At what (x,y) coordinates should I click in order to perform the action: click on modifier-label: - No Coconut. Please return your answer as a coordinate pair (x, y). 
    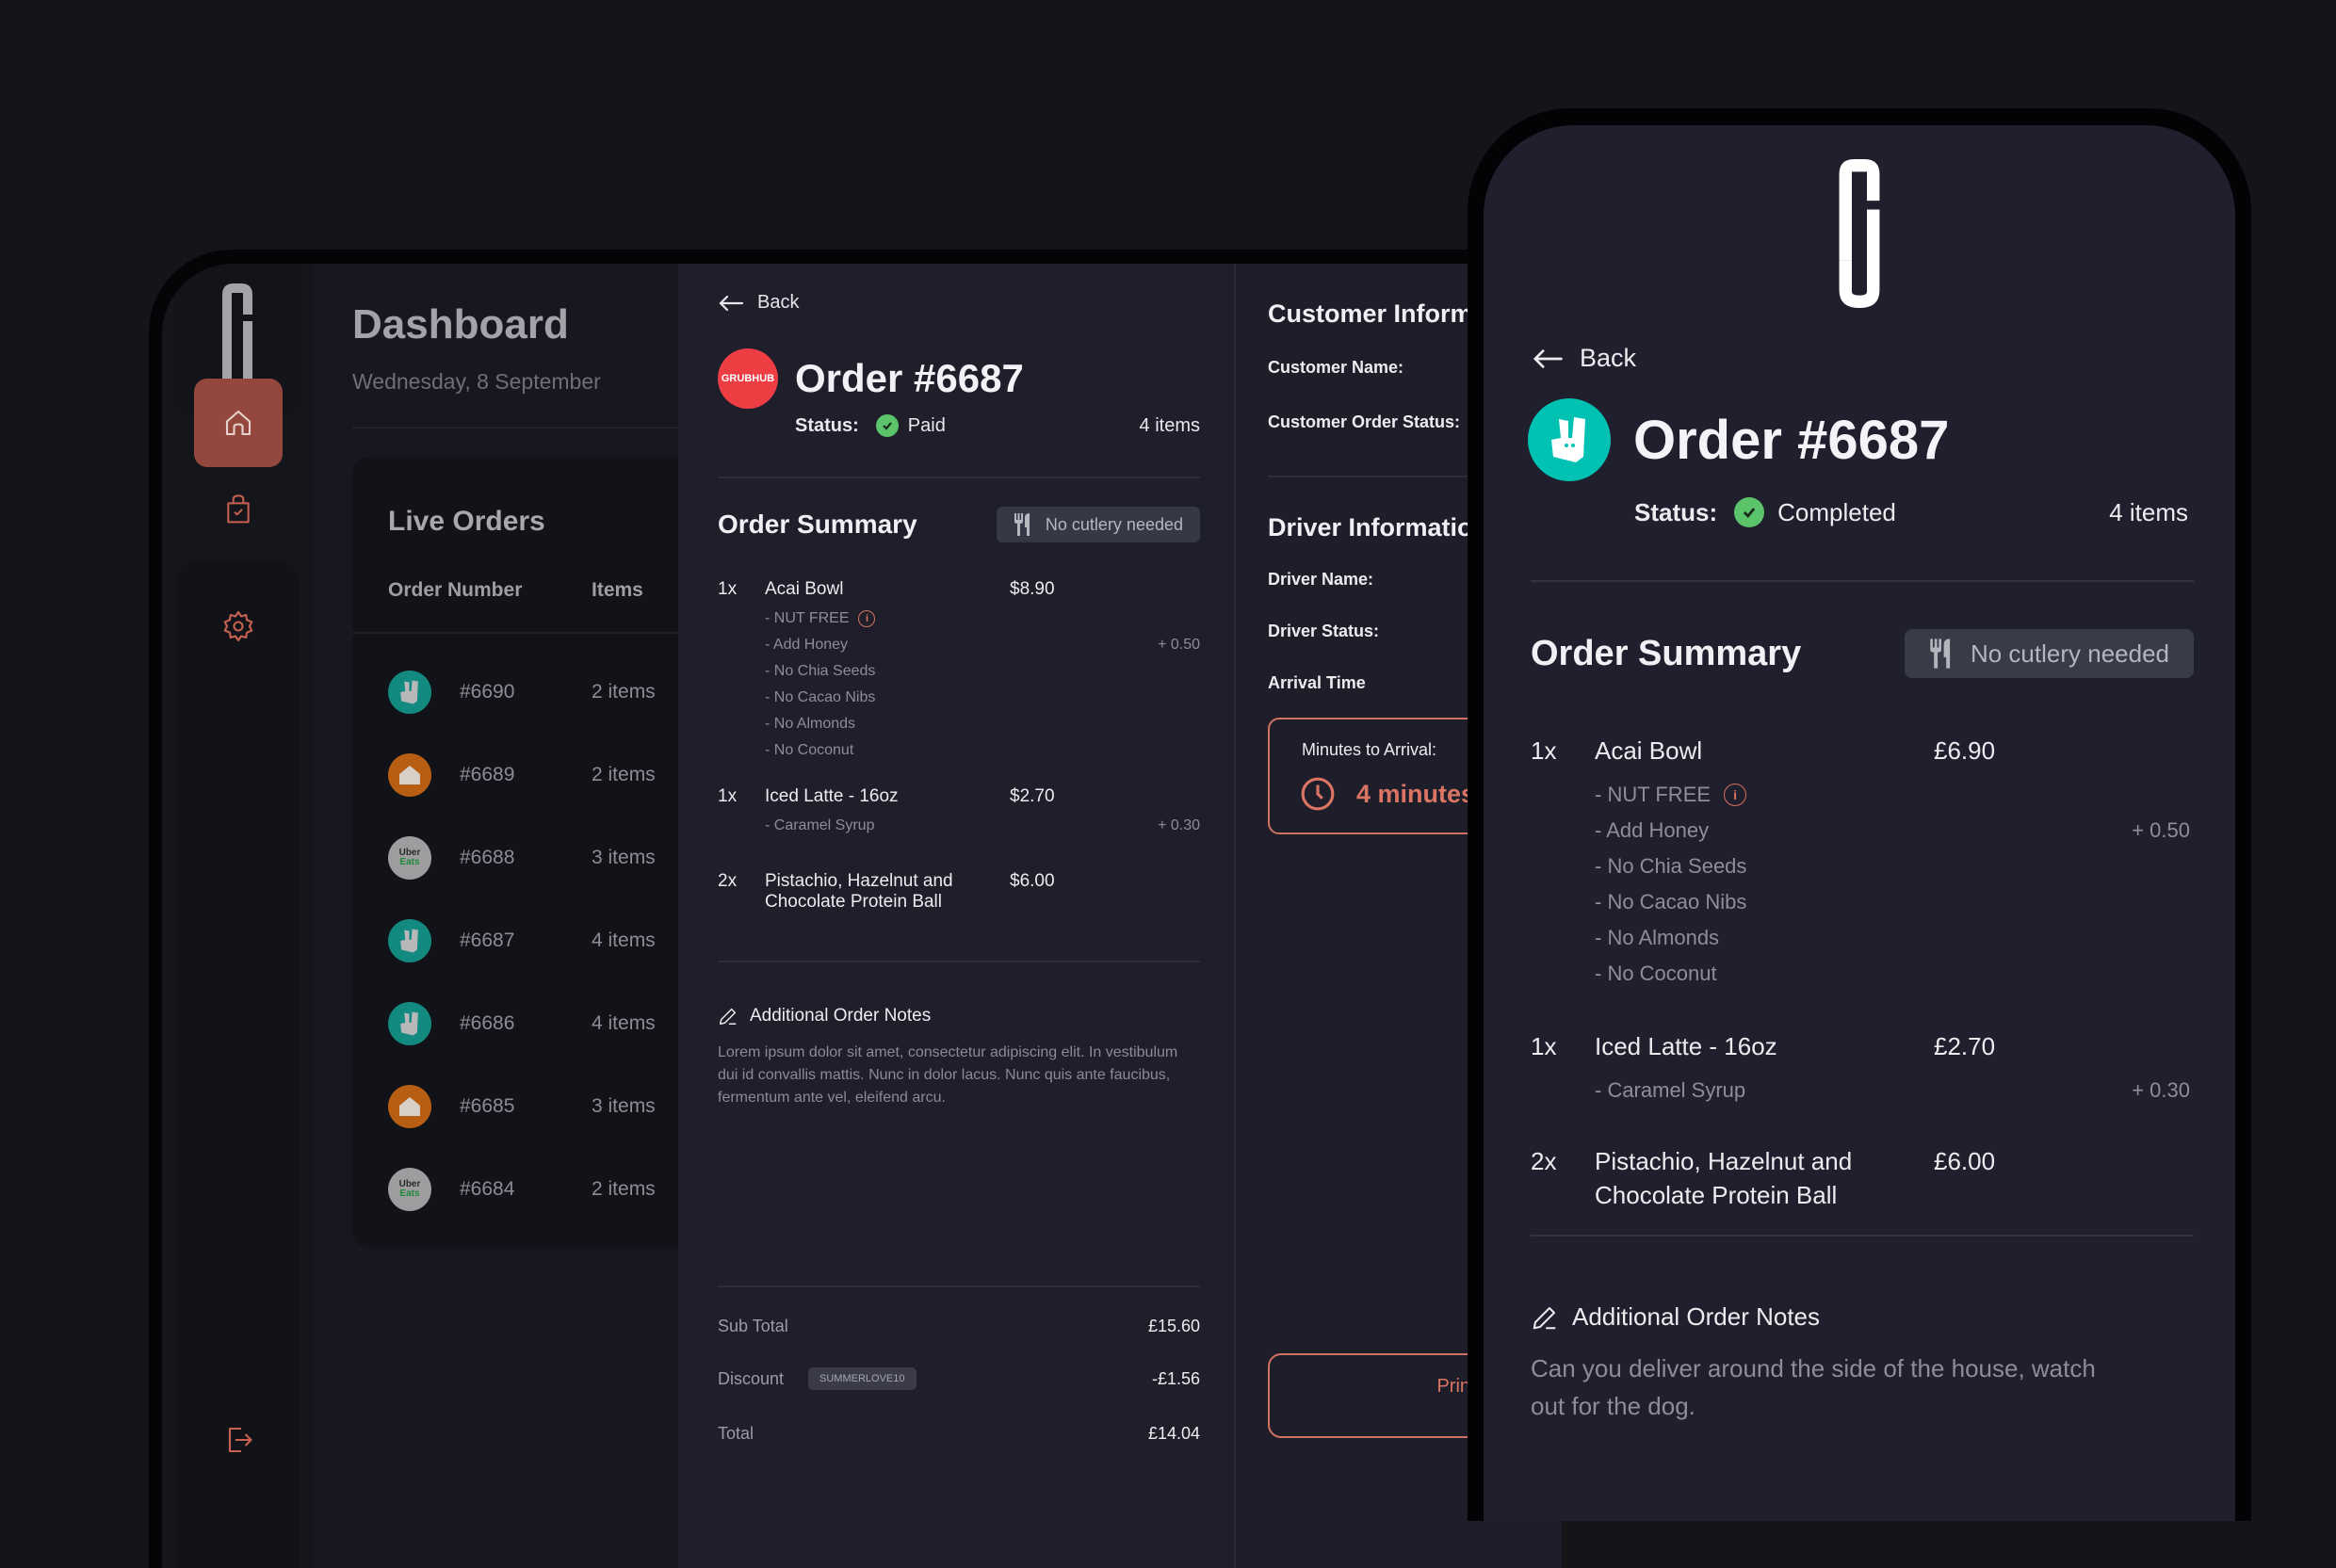
    Looking at the image, I should click on (809, 750).